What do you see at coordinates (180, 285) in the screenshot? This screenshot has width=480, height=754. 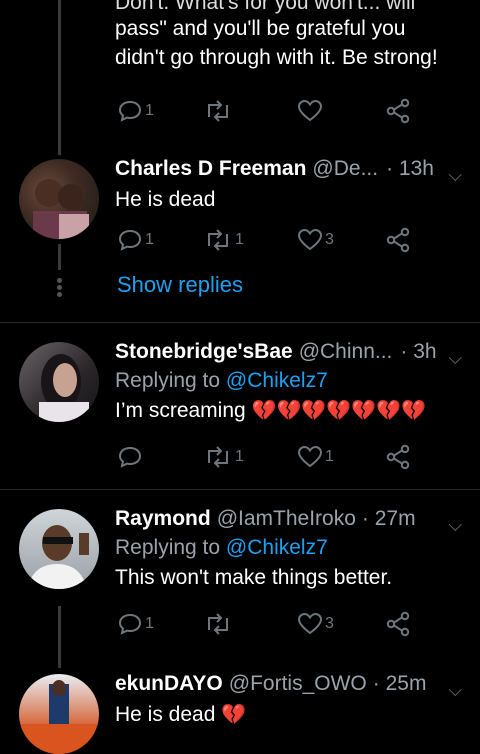 I see `show-replies-link: Show replies` at bounding box center [180, 285].